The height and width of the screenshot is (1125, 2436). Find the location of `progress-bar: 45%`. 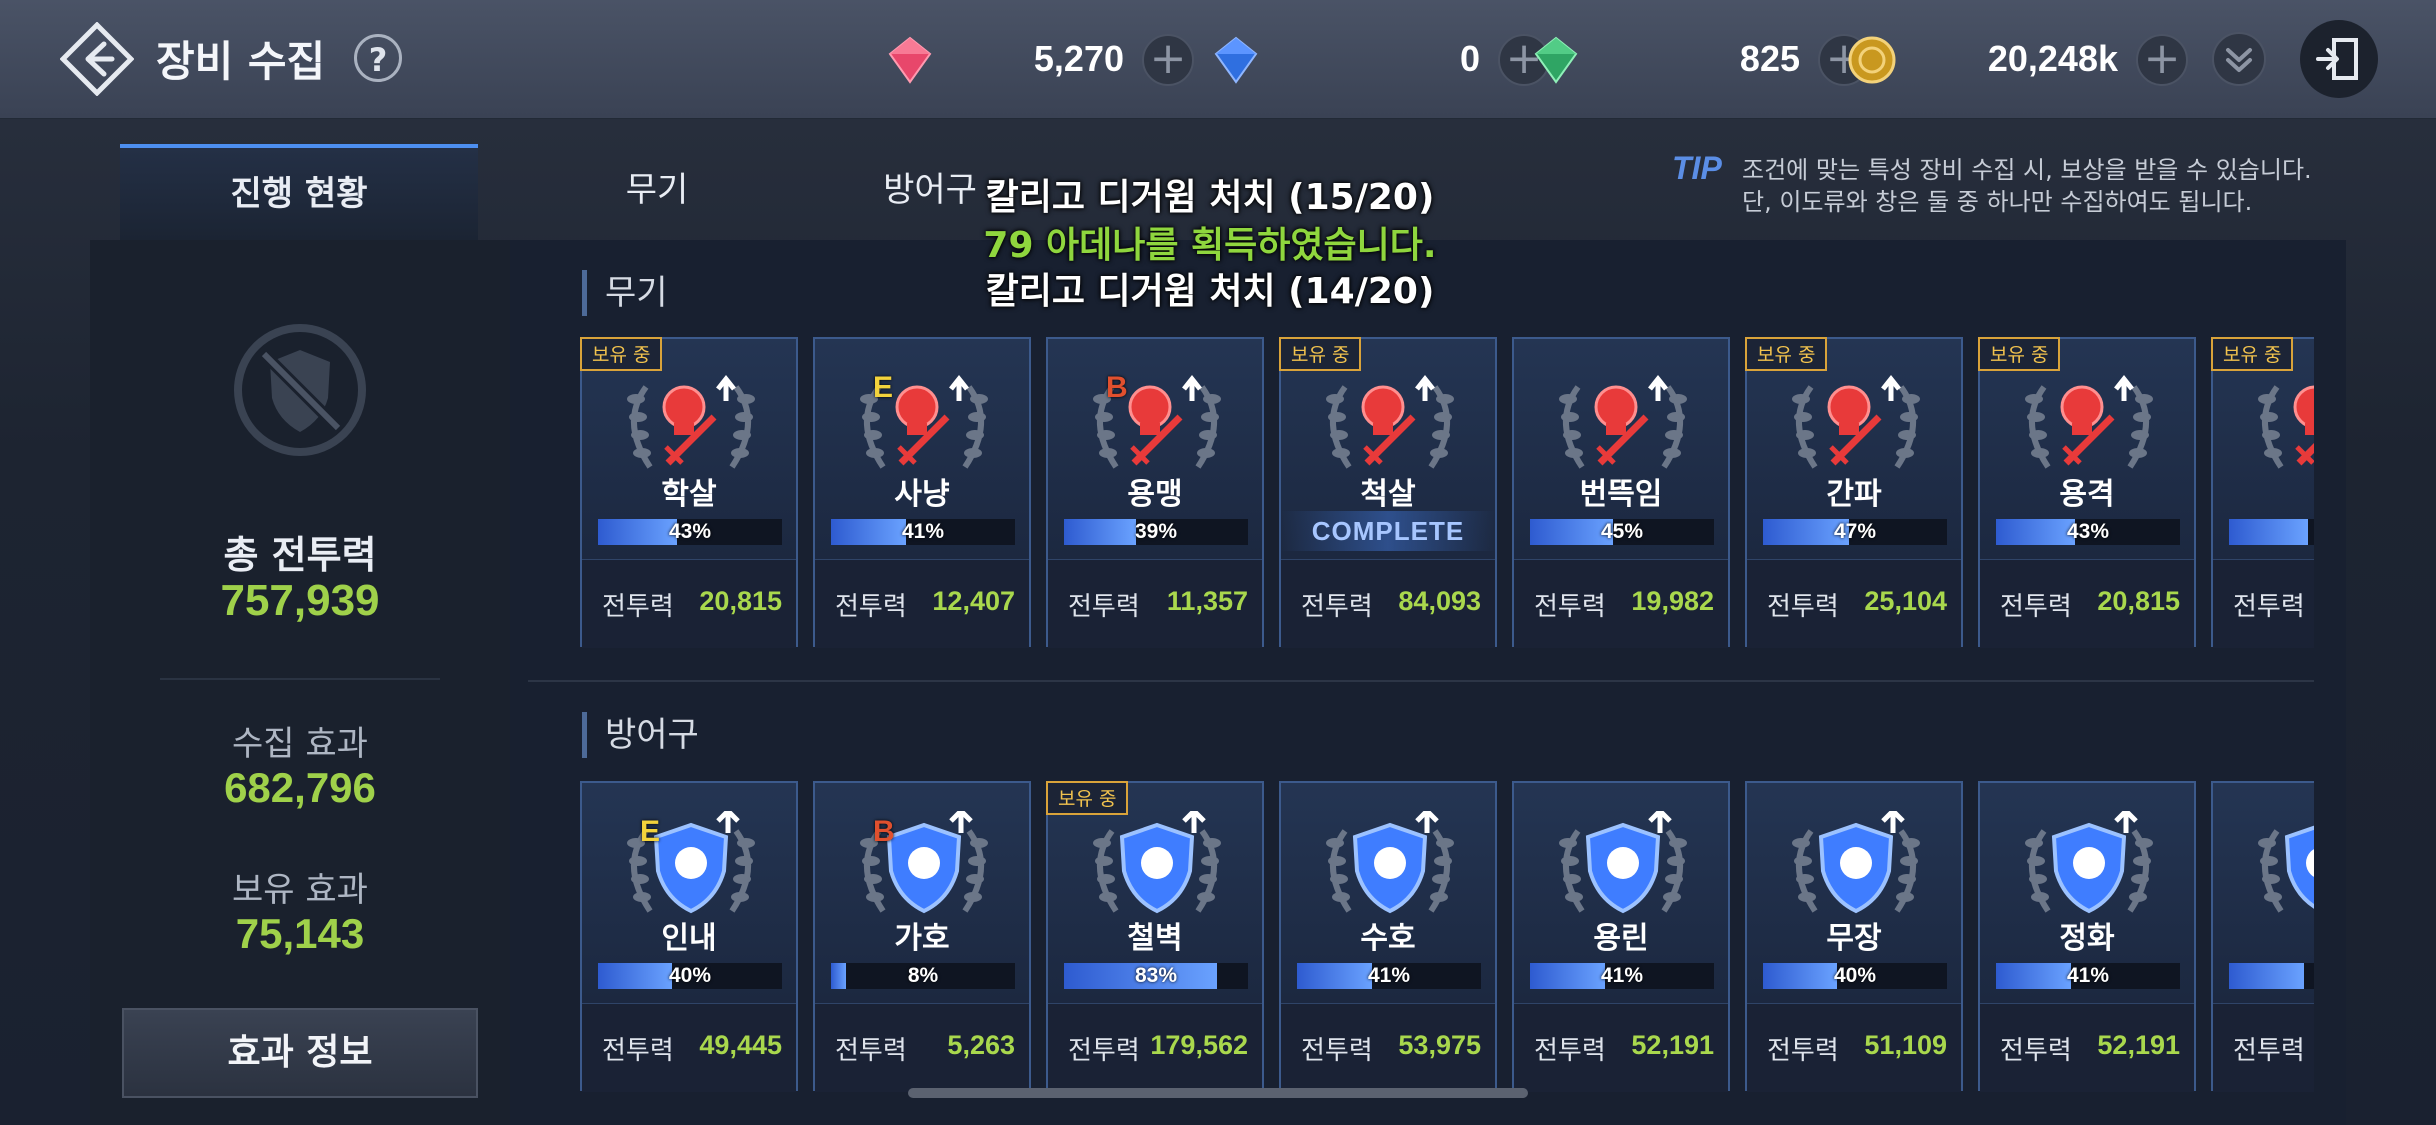

progress-bar: 45% is located at coordinates (1622, 532).